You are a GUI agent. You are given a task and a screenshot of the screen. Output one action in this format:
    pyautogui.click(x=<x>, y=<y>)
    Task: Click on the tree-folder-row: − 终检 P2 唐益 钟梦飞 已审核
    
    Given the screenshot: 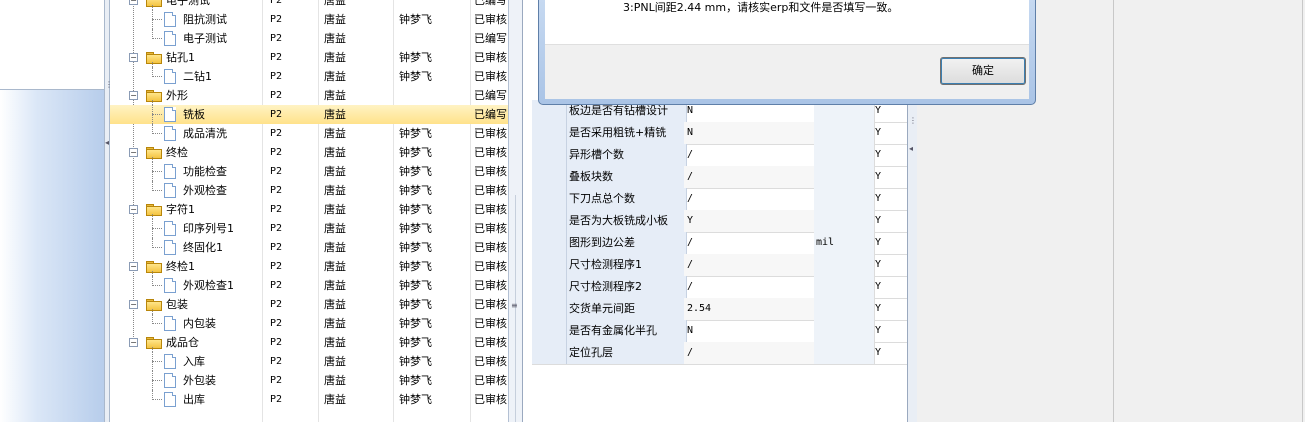 What is the action you would take?
    pyautogui.click(x=309, y=152)
    